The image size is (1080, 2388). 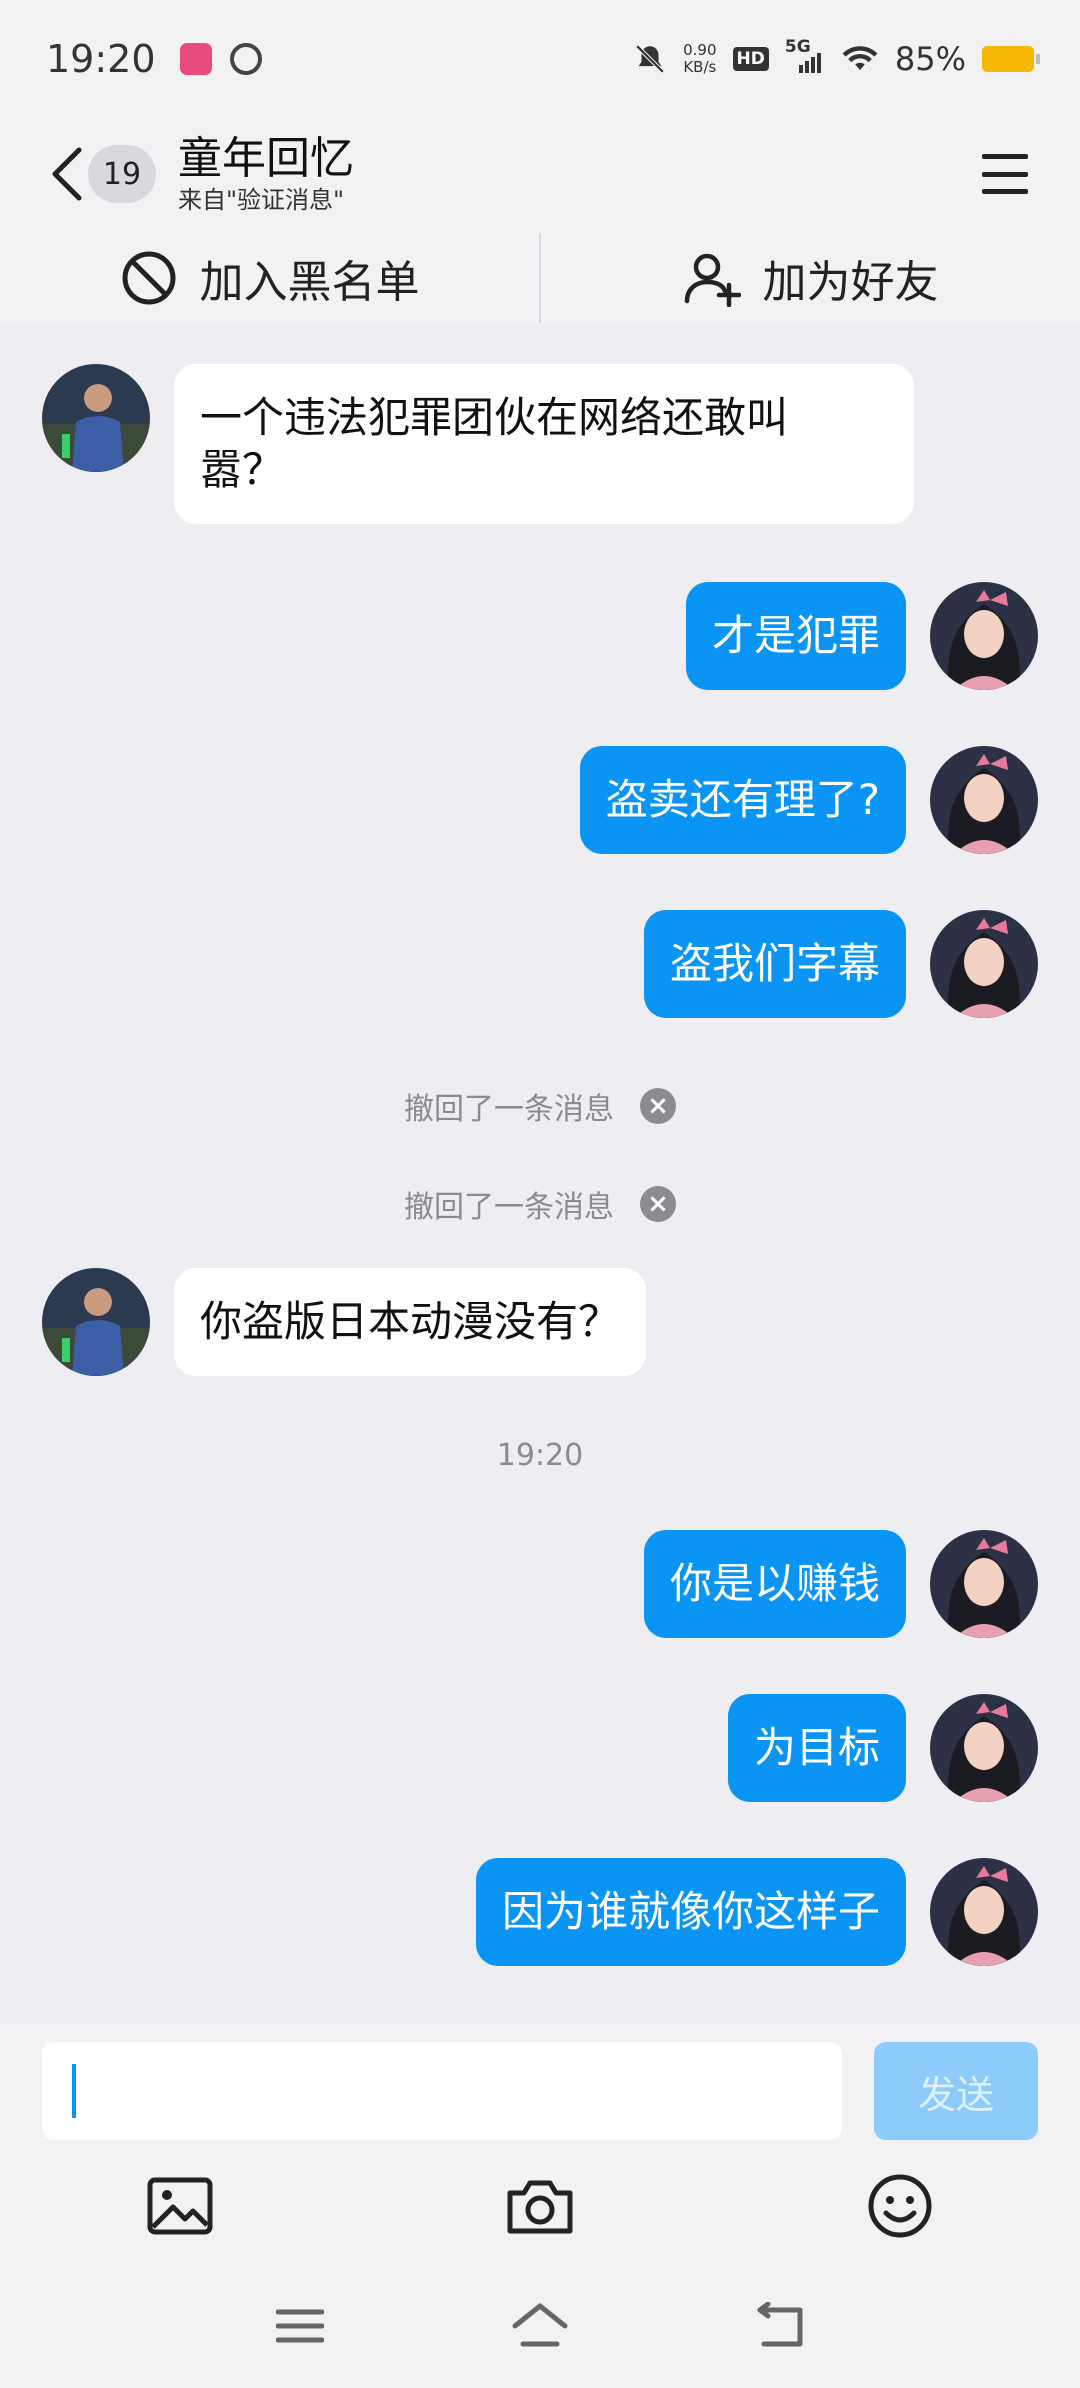 I want to click on camera-icon, so click(x=540, y=2207).